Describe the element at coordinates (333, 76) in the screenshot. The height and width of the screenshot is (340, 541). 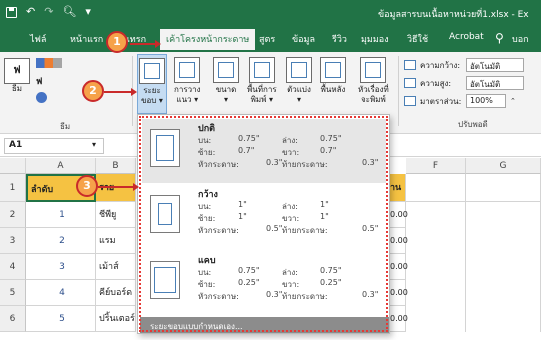
I see `background-button: พื้นหลัง` at that location.